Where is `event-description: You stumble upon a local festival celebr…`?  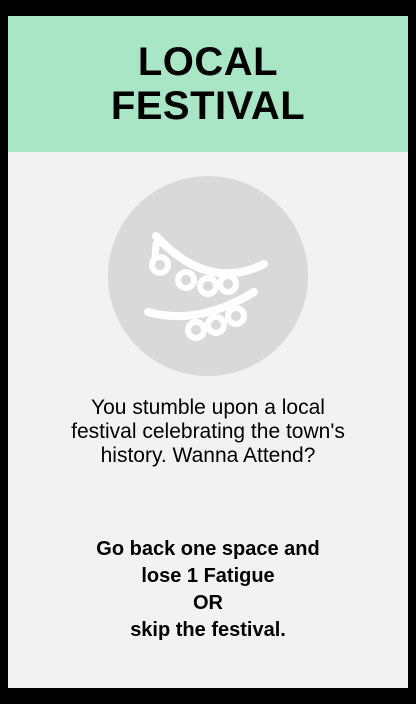 event-description: You stumble upon a local festival celebr… is located at coordinates (208, 431).